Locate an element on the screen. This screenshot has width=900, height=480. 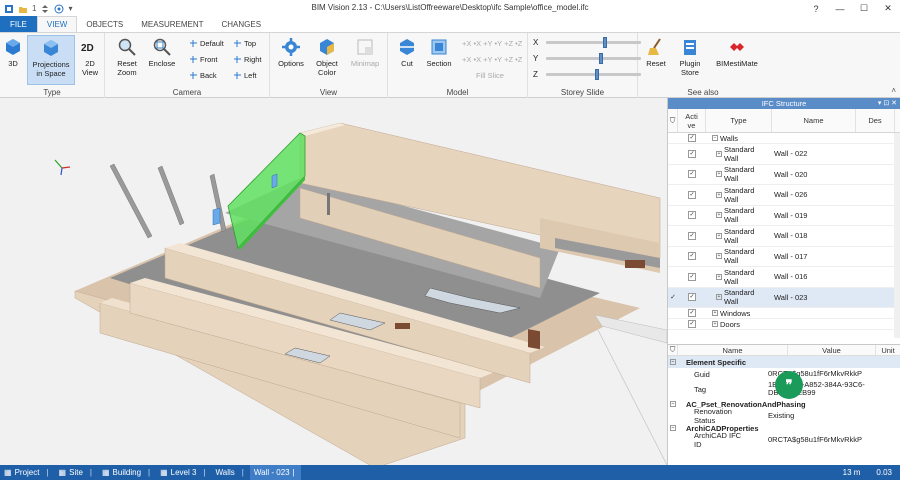
breadcrumb-current-wall: Wall - 023 | is located at coordinates (275, 472).